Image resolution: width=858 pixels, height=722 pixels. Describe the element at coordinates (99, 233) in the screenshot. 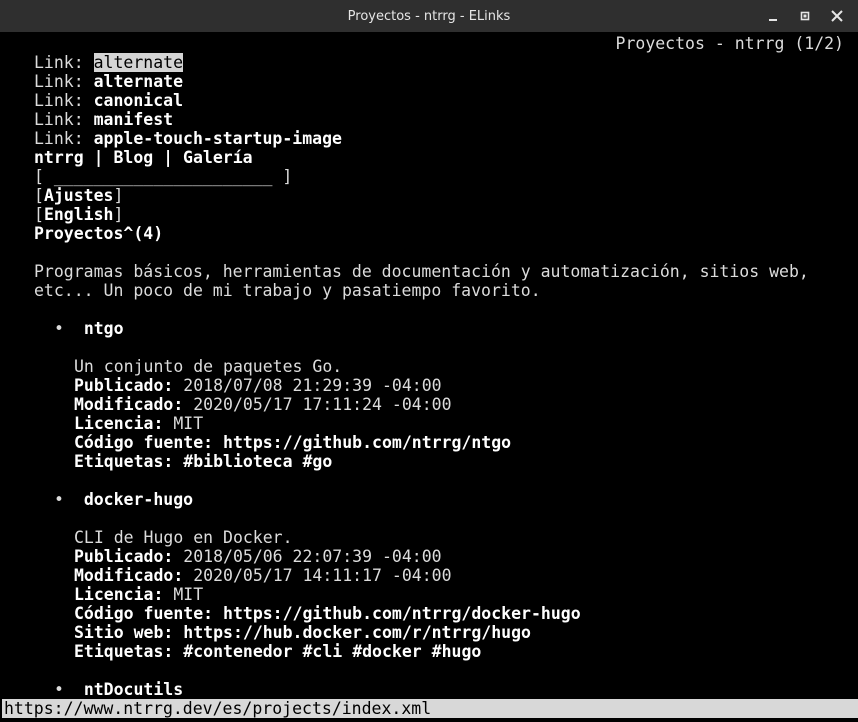

I see `page-heading: Proyectos^(4)` at that location.